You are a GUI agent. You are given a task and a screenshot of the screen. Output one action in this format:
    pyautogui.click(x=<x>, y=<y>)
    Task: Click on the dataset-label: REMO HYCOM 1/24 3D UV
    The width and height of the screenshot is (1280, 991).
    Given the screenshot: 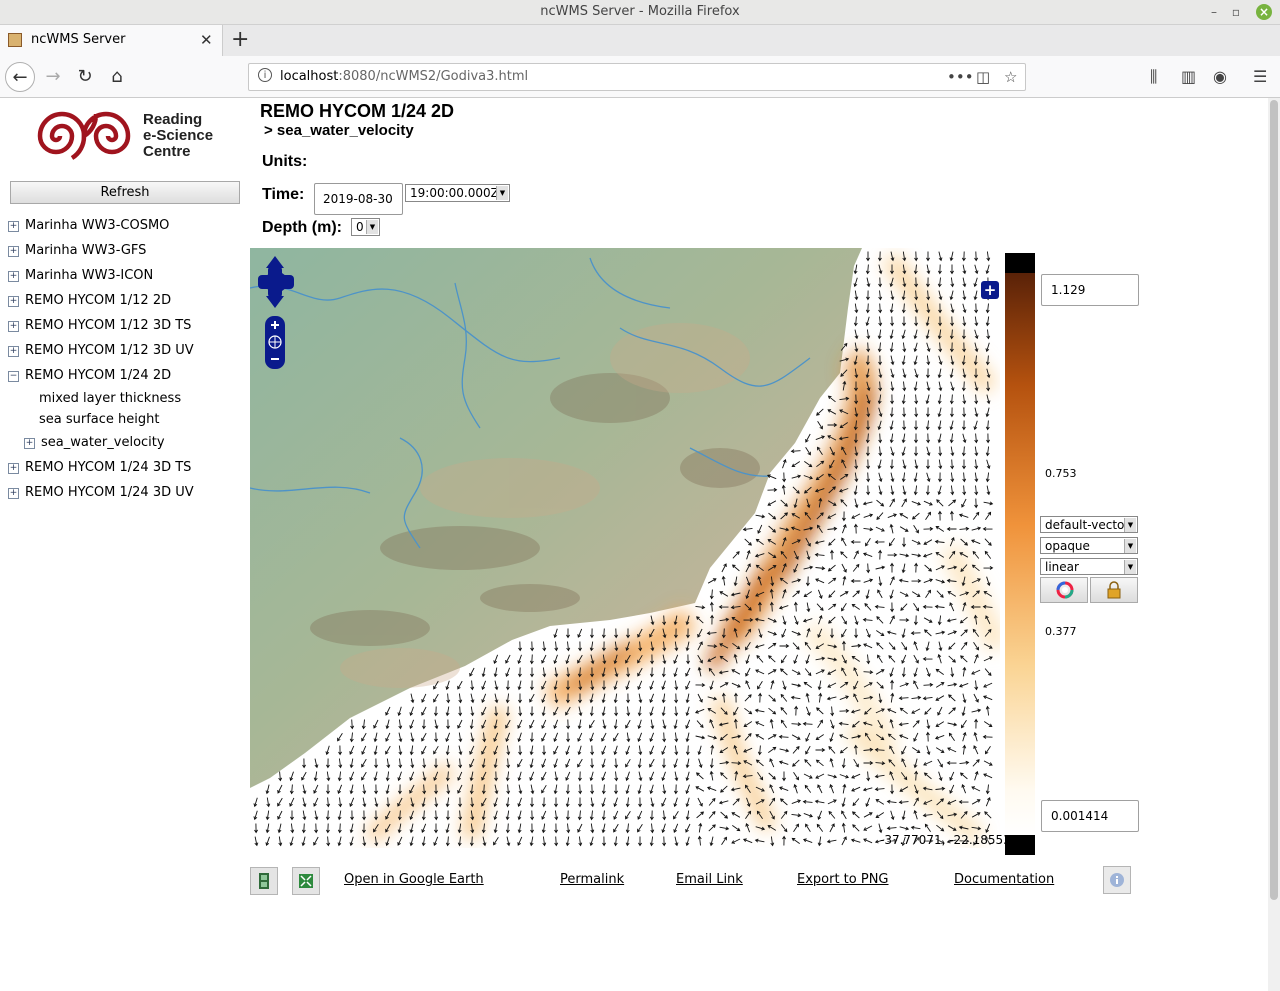 What is the action you would take?
    pyautogui.click(x=109, y=492)
    